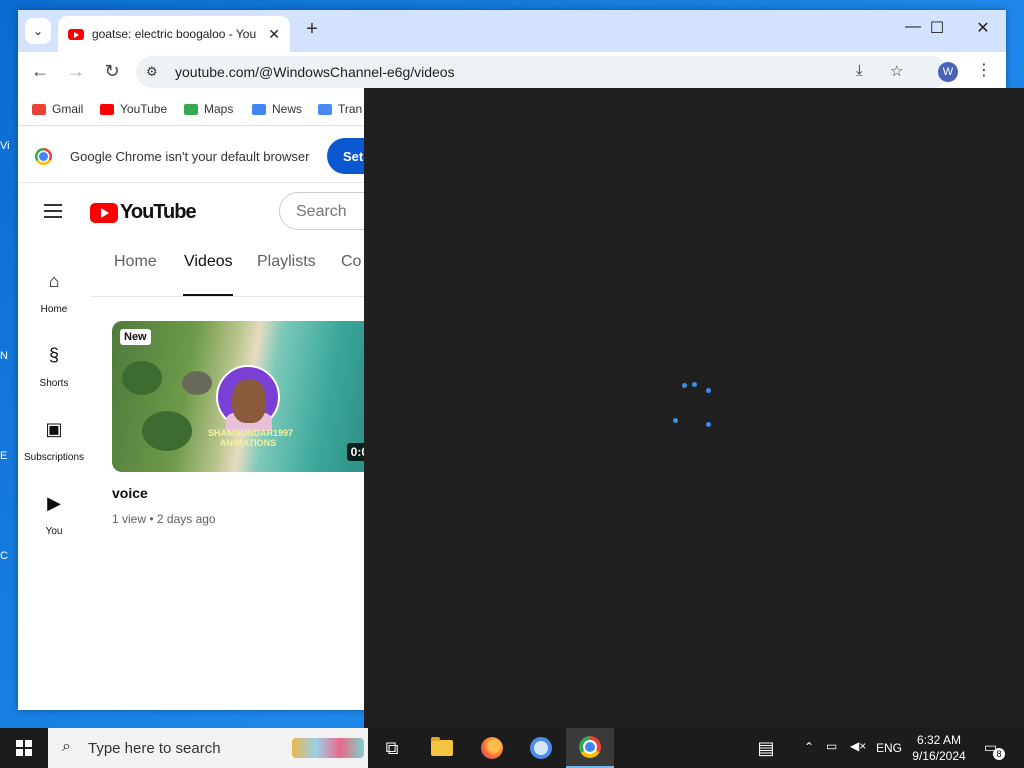 The image size is (1024, 768). Describe the element at coordinates (350, 109) in the screenshot. I see `bookmark-label: Tran` at that location.